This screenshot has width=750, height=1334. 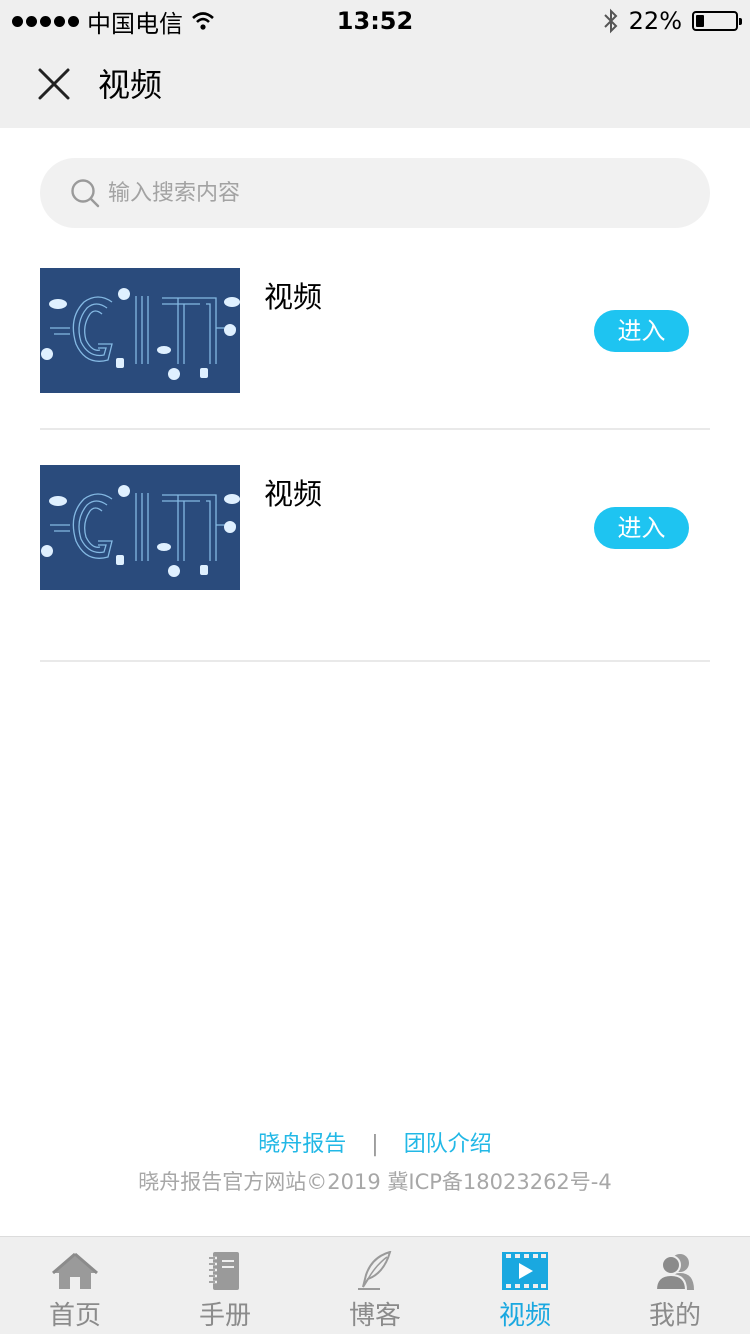 What do you see at coordinates (717, 21) in the screenshot?
I see `battery-icon` at bounding box center [717, 21].